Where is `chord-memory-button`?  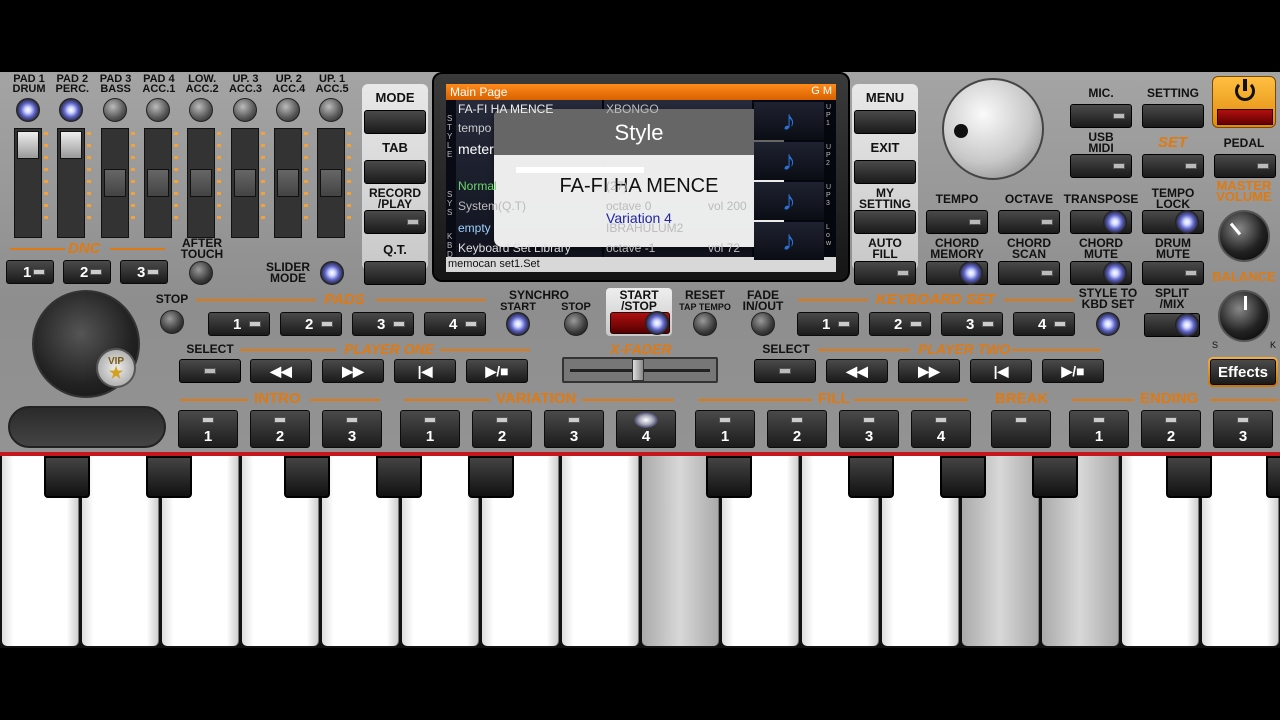 chord-memory-button is located at coordinates (957, 273).